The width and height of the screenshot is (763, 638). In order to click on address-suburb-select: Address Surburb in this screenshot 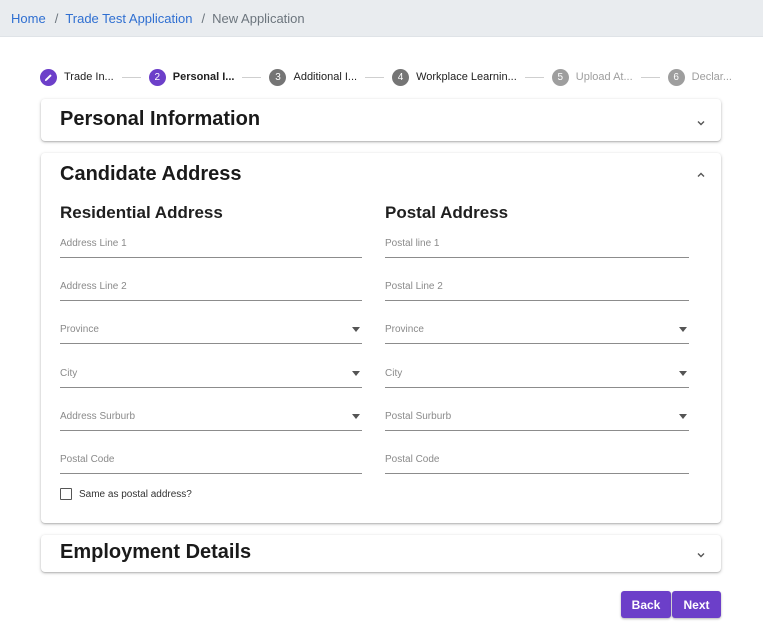, I will do `click(211, 420)`.